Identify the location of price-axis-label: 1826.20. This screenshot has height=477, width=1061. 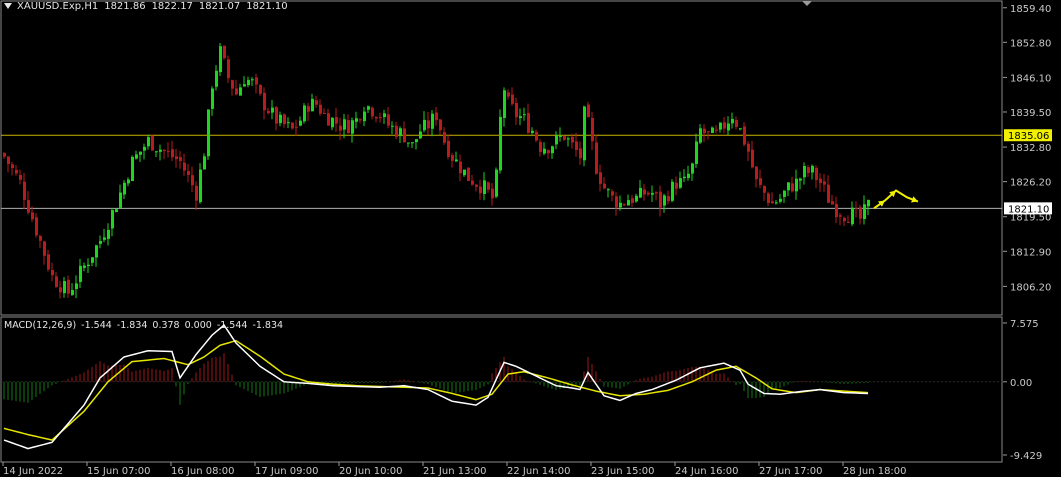
(1030, 183).